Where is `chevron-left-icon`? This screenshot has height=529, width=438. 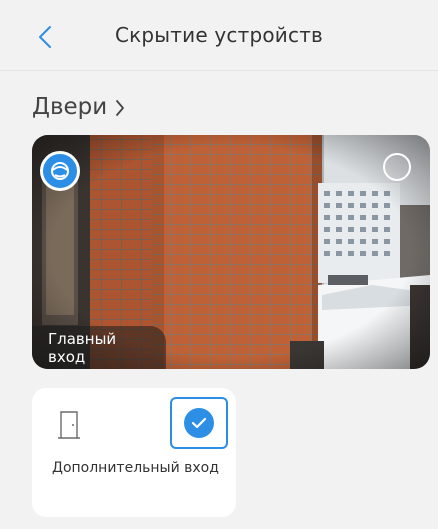 chevron-left-icon is located at coordinates (45, 37).